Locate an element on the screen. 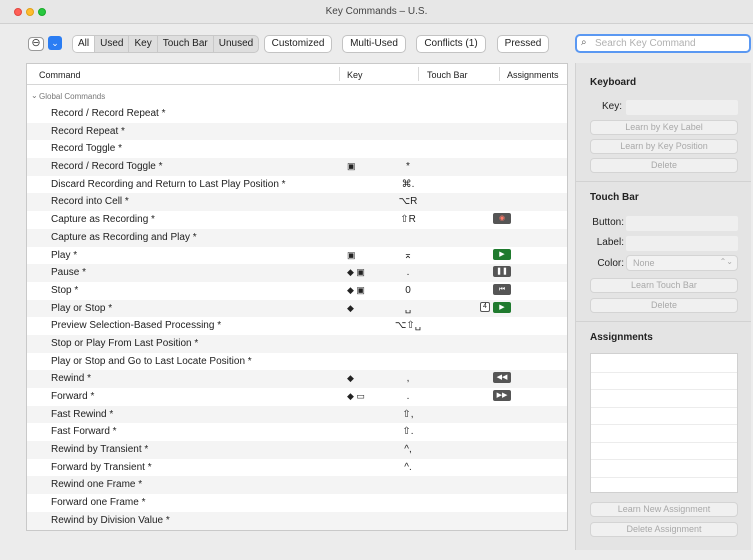 The width and height of the screenshot is (753, 560). column-header-key: Key is located at coordinates (355, 75).